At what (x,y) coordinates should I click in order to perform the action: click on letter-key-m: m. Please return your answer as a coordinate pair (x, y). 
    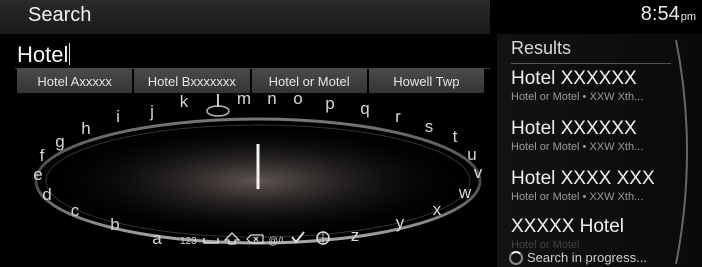
    Looking at the image, I should click on (244, 101).